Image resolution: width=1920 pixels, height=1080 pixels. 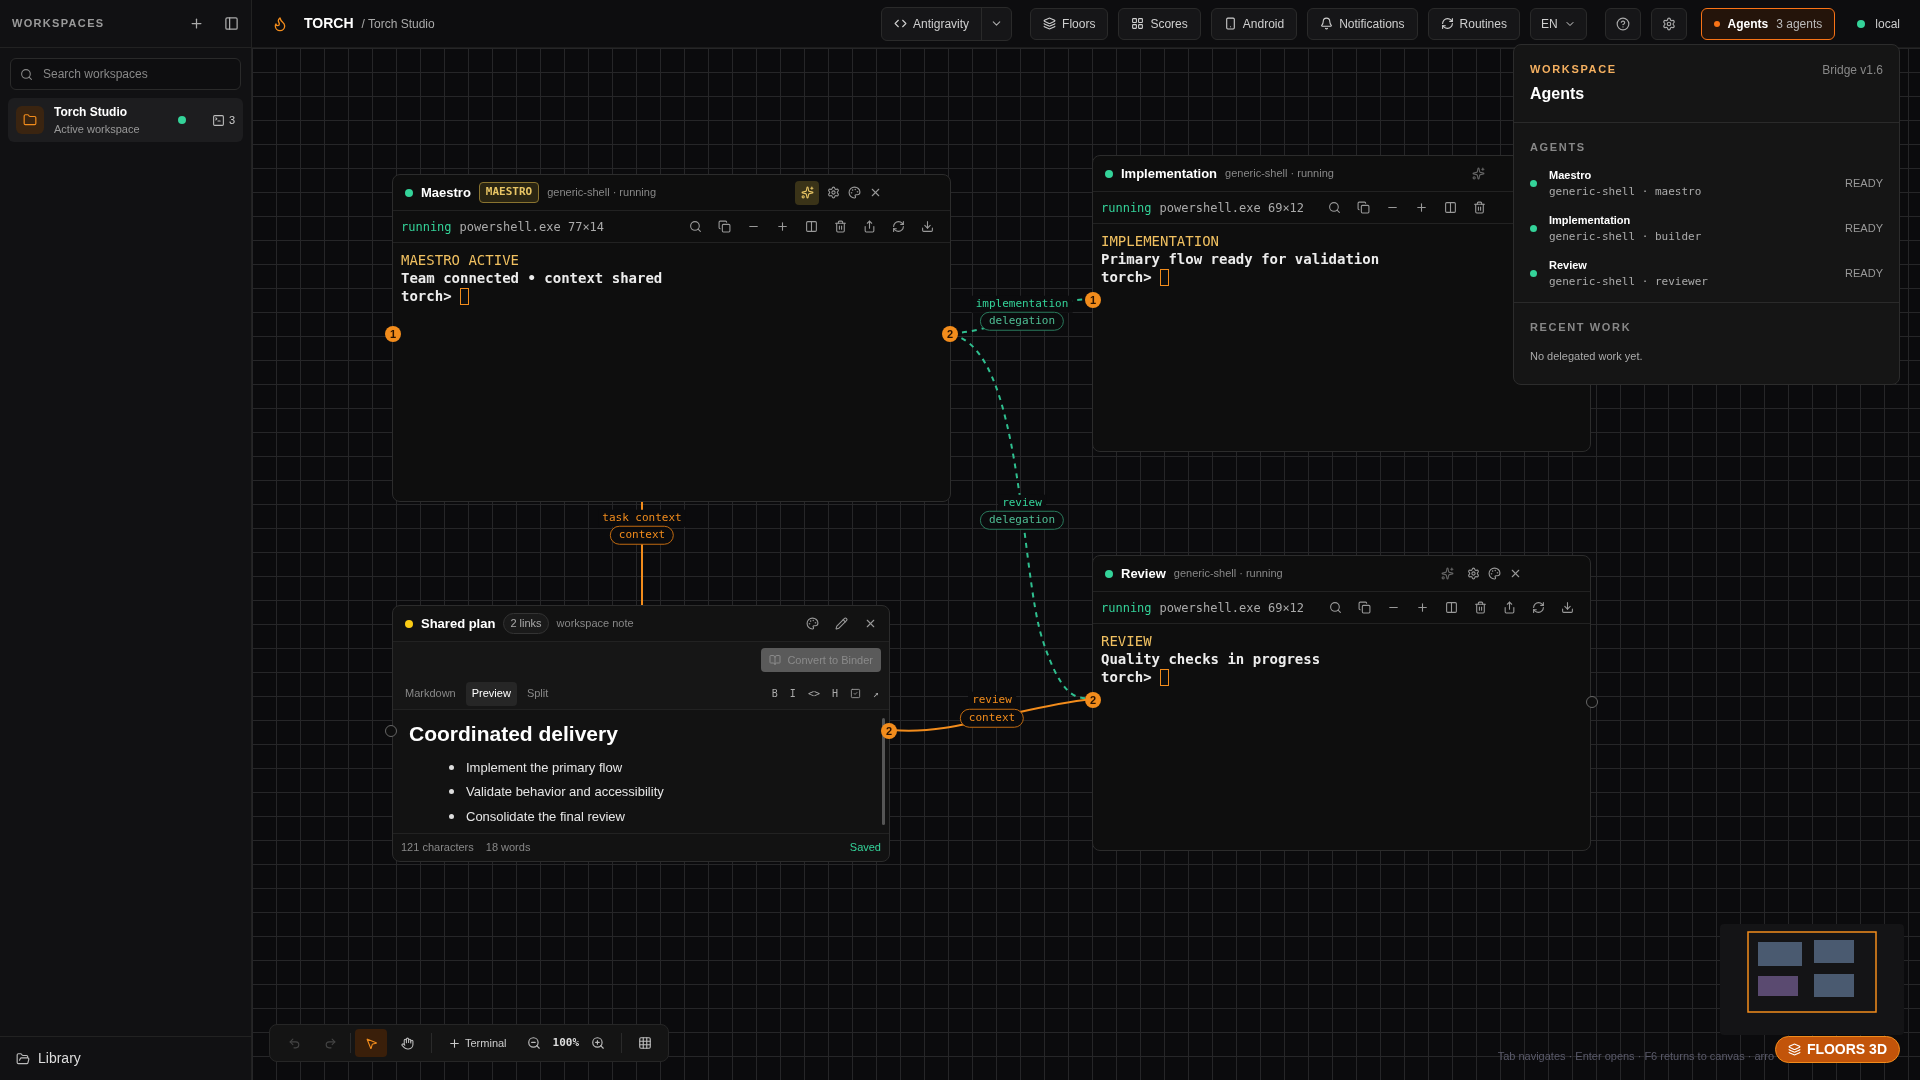 I want to click on undo-icon, so click(x=294, y=1043).